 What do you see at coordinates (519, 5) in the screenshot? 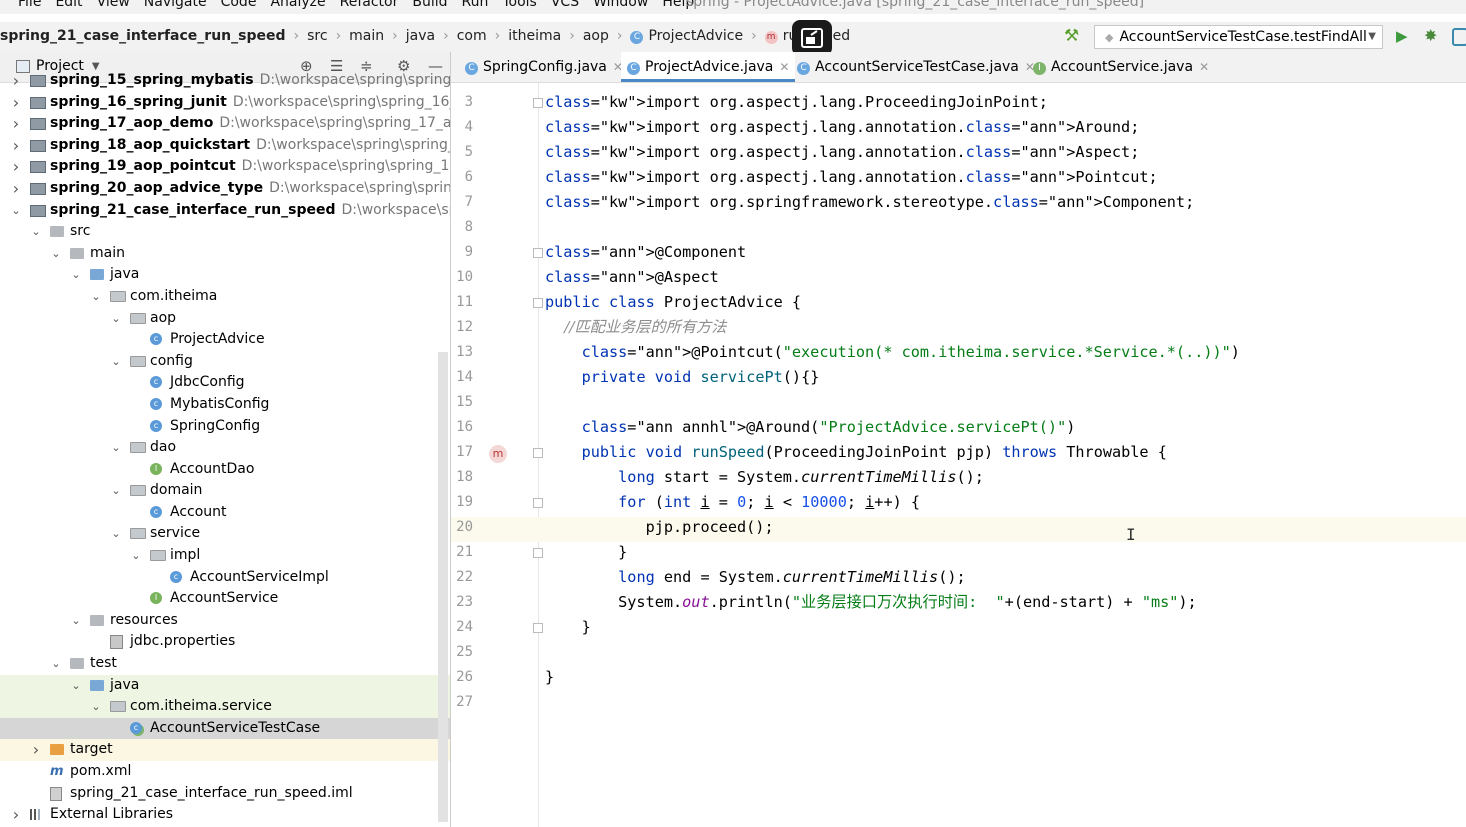
I see `menu-item-tools: Tools` at bounding box center [519, 5].